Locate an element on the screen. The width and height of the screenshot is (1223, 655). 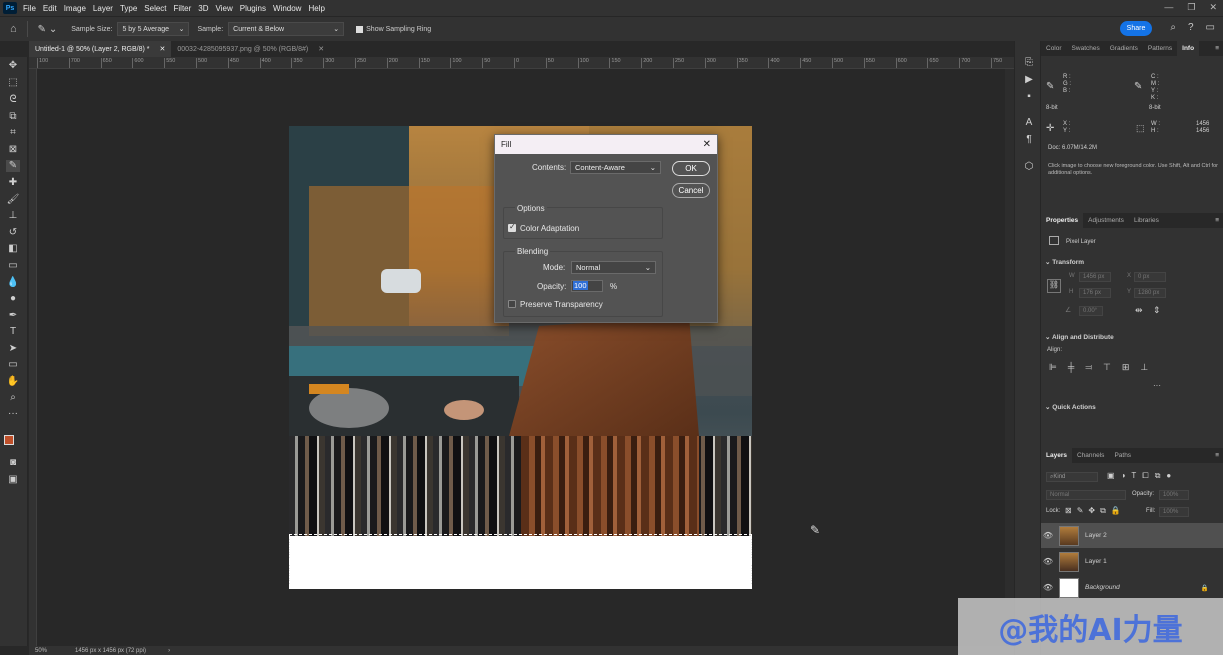
cancel-button: Cancel is located at coordinates (691, 190).